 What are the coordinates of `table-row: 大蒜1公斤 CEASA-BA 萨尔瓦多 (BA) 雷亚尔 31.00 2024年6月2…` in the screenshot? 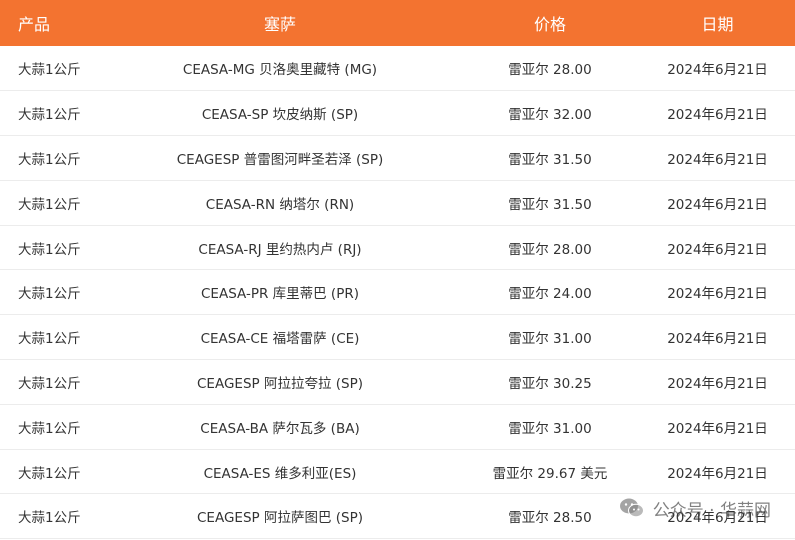 It's located at (397, 427).